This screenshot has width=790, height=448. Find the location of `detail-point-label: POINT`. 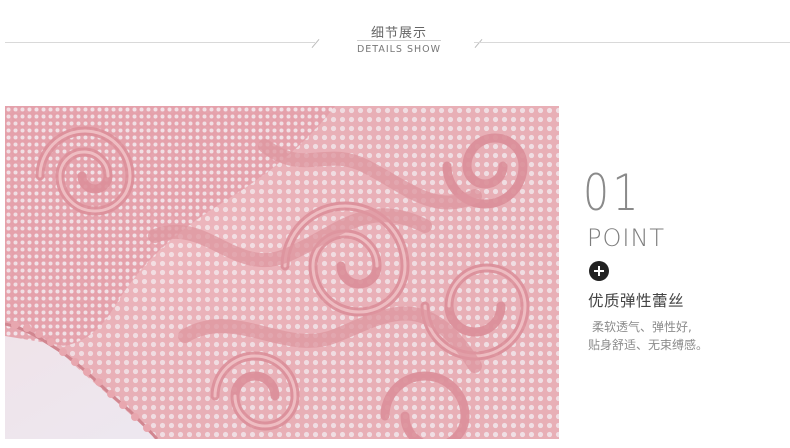

detail-point-label: POINT is located at coordinates (626, 238).